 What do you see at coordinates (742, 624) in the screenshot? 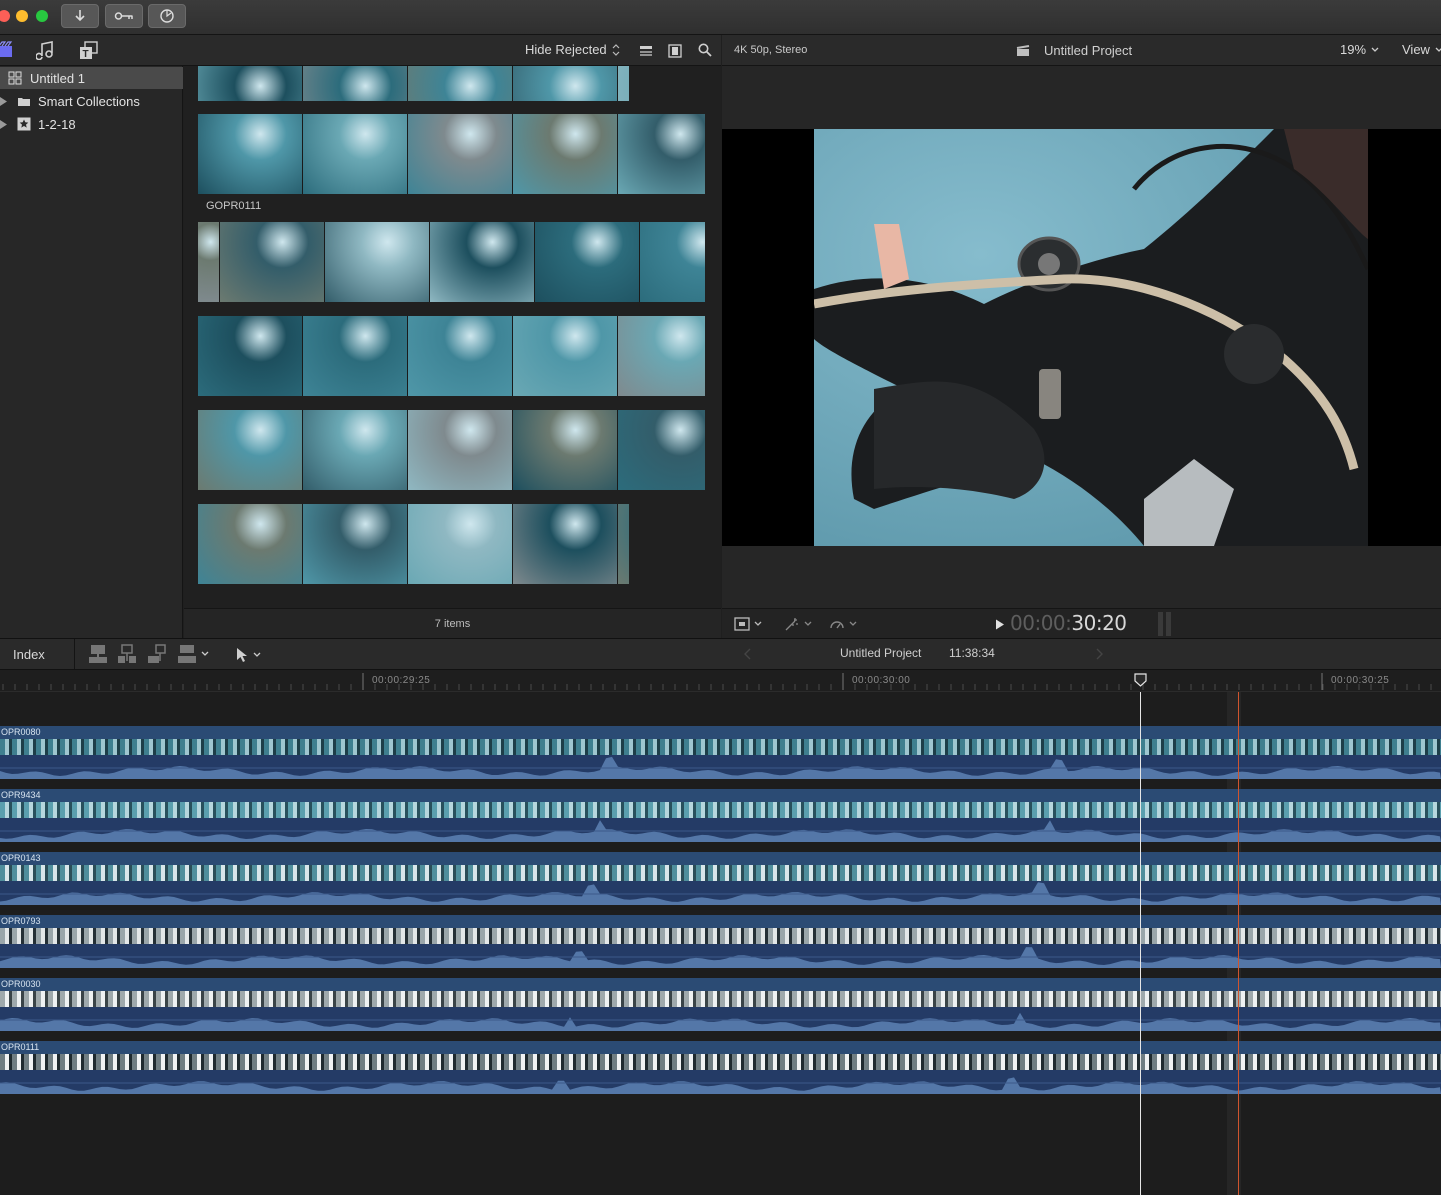
I see `transform-icon` at bounding box center [742, 624].